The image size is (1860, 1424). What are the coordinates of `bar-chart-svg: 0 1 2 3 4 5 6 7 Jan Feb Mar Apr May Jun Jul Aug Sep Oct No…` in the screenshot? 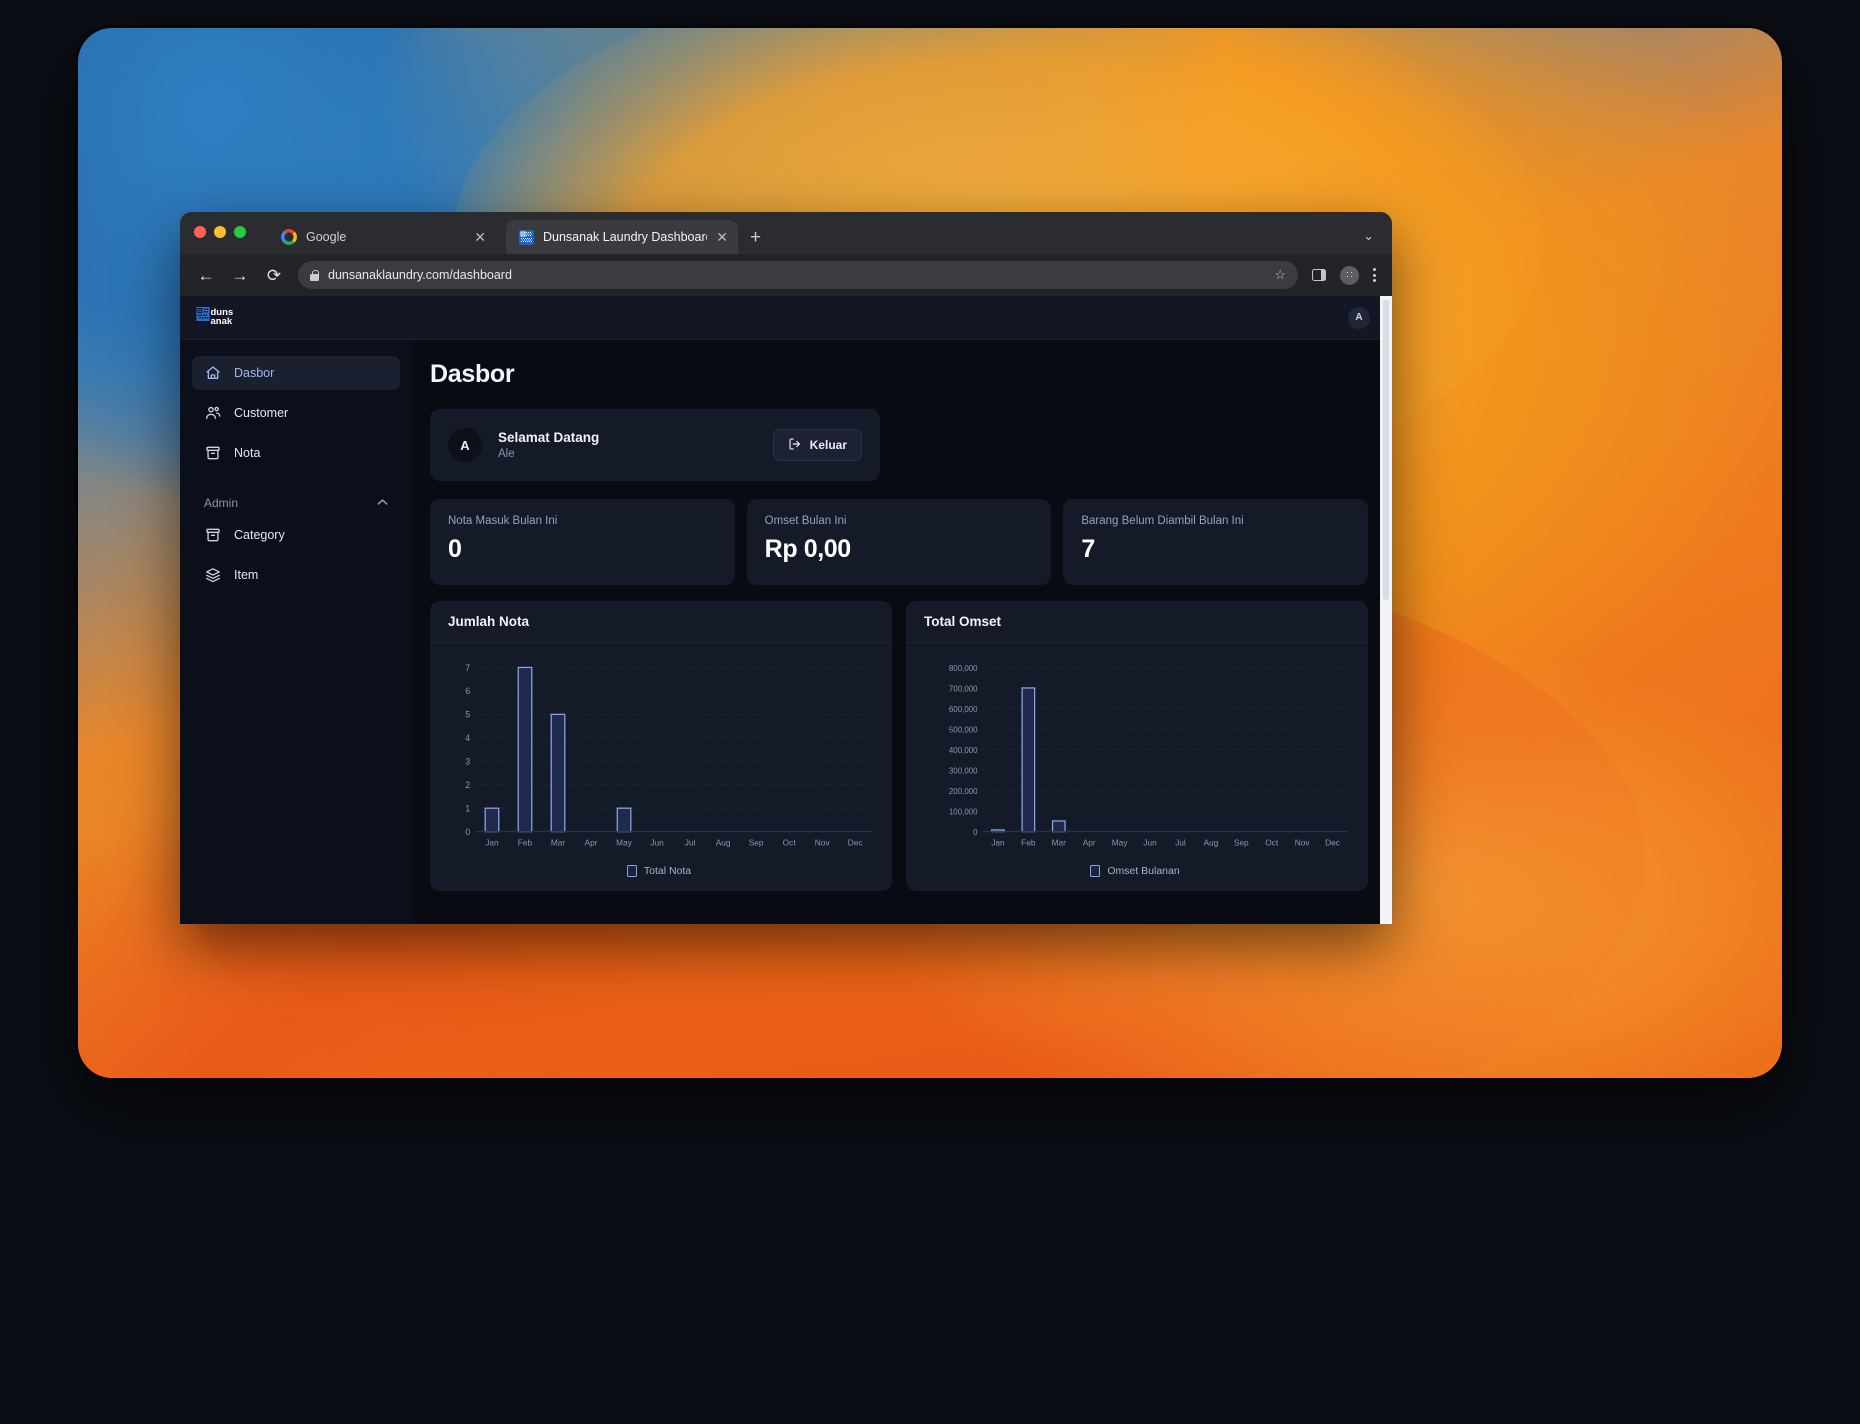 It's located at (668, 755).